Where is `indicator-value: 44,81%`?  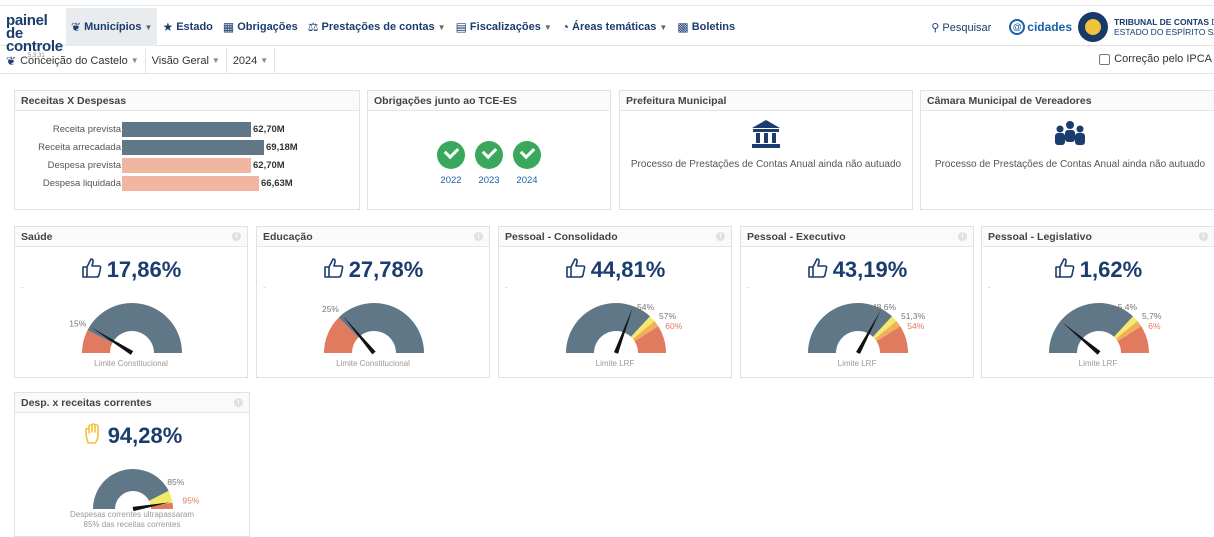
indicator-value: 44,81% is located at coordinates (615, 271).